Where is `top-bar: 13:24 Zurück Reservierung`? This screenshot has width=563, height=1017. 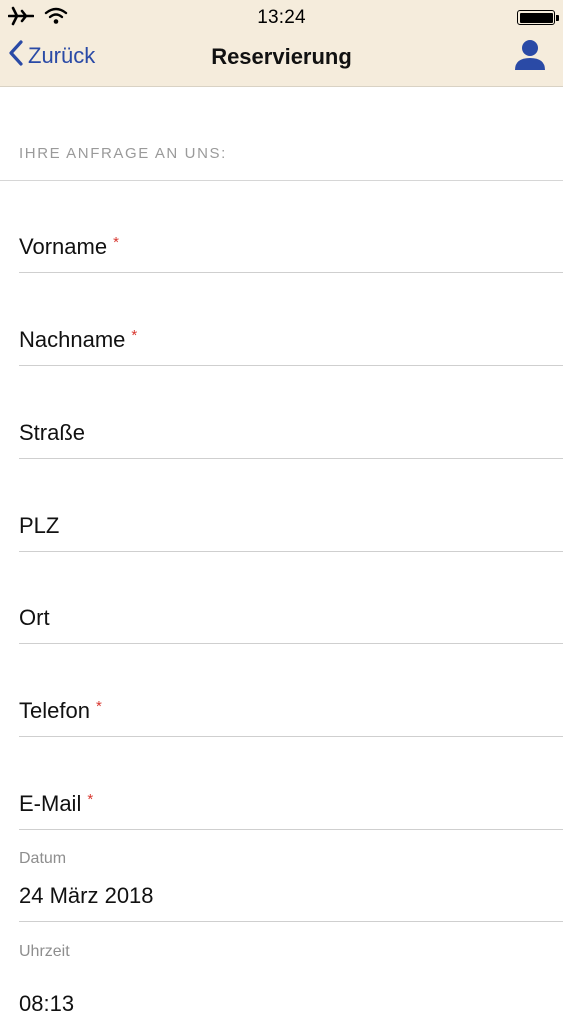 top-bar: 13:24 Zurück Reservierung is located at coordinates (281, 43).